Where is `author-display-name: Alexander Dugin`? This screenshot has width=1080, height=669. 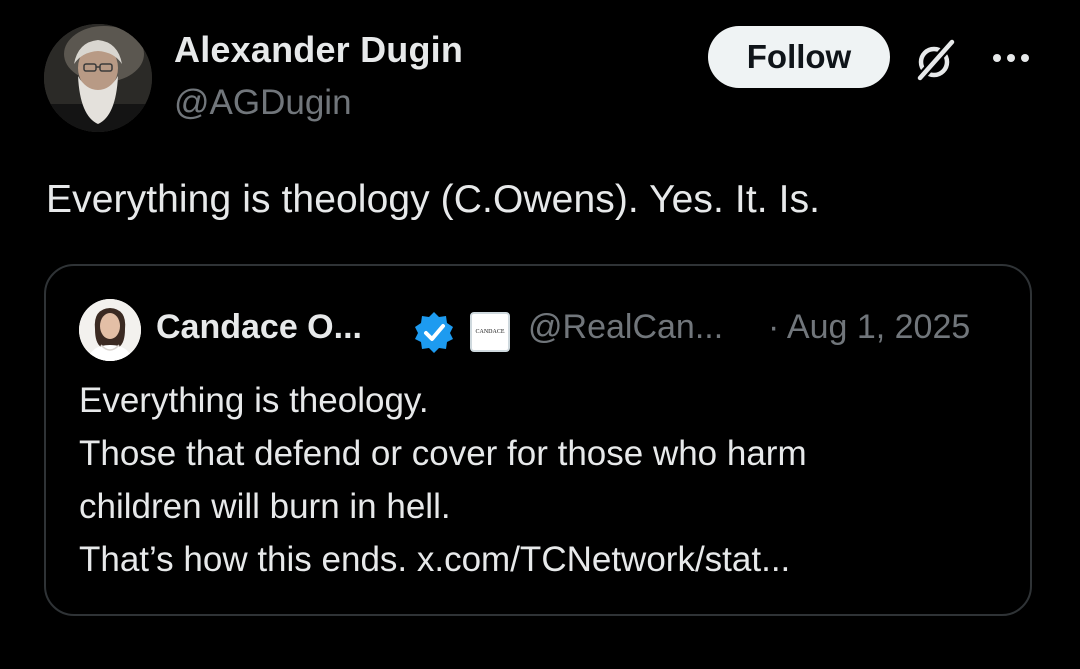
author-display-name: Alexander Dugin is located at coordinates (318, 50).